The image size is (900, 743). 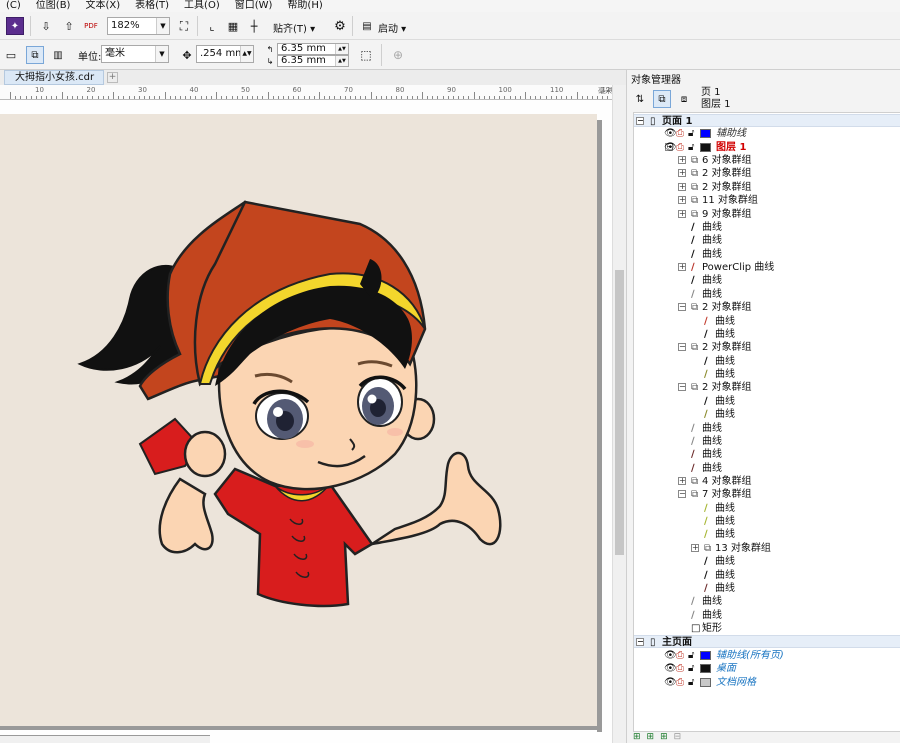 I want to click on launch-icon: ▤, so click(x=367, y=26).